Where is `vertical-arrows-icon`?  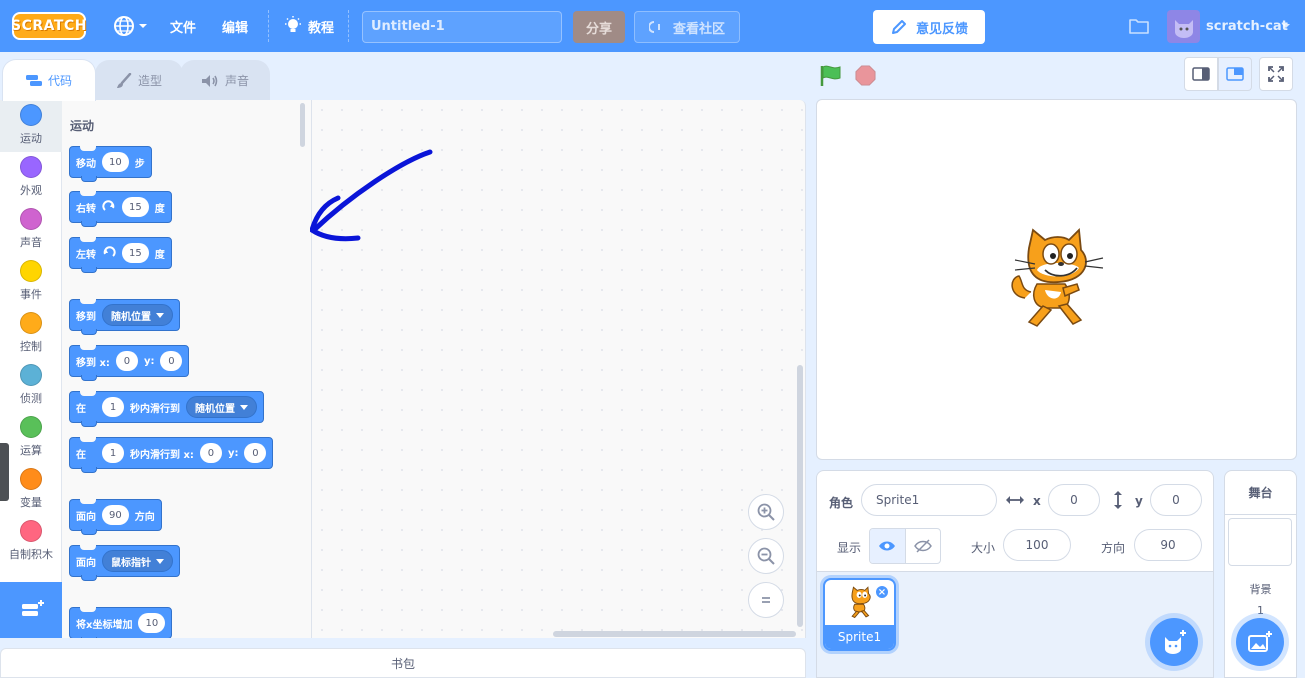 vertical-arrows-icon is located at coordinates (1118, 500).